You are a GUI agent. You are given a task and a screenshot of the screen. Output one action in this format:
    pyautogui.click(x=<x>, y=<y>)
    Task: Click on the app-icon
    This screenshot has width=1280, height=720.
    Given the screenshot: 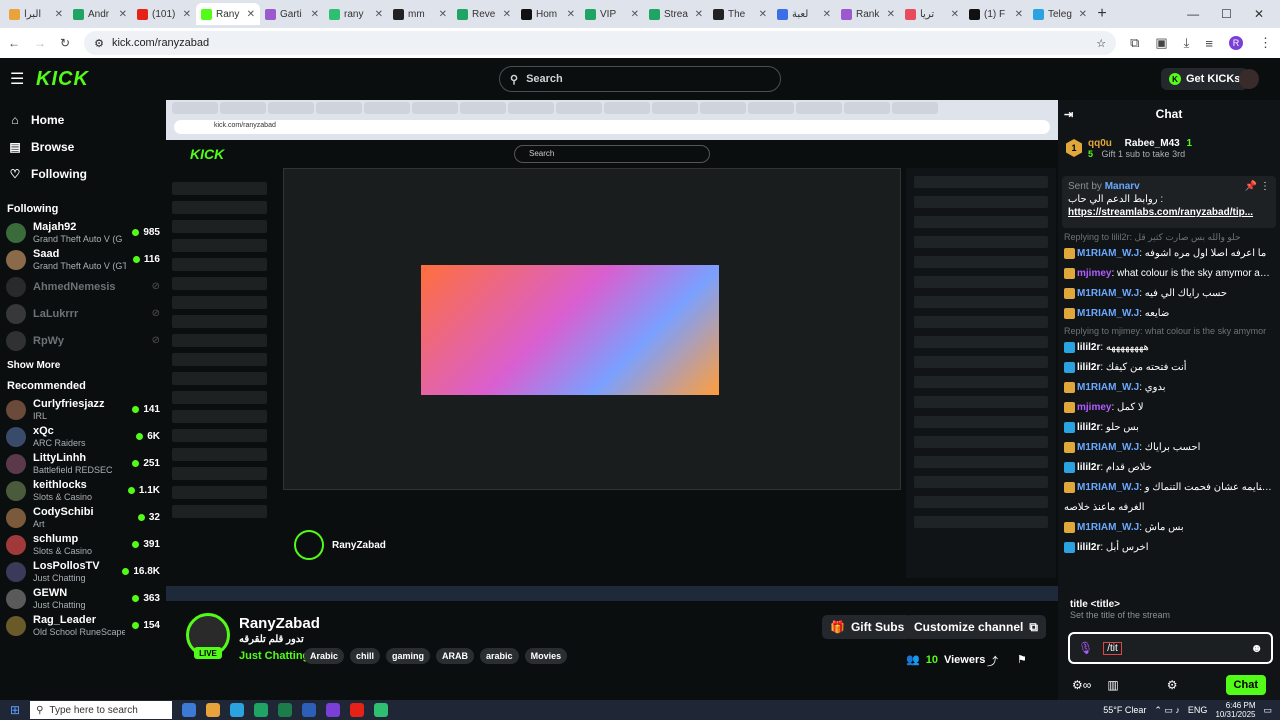 What is the action you would take?
    pyautogui.click(x=381, y=710)
    